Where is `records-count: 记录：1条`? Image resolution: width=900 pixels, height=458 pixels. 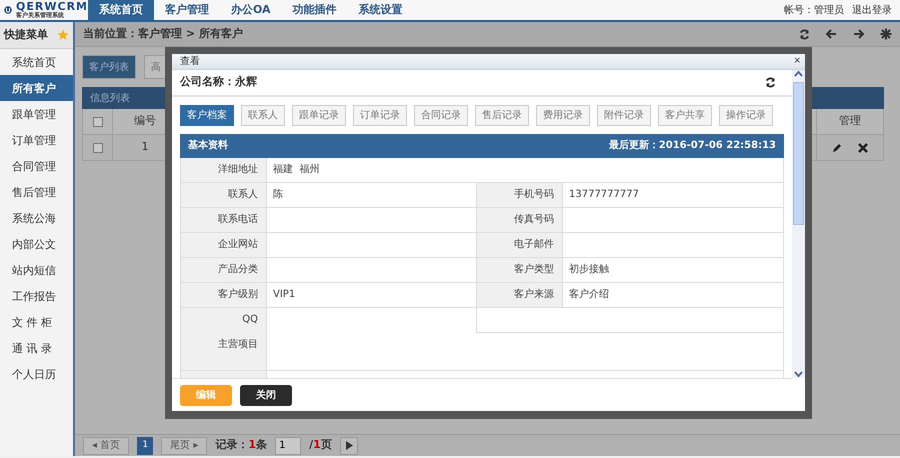 records-count: 记录：1条 is located at coordinates (241, 445).